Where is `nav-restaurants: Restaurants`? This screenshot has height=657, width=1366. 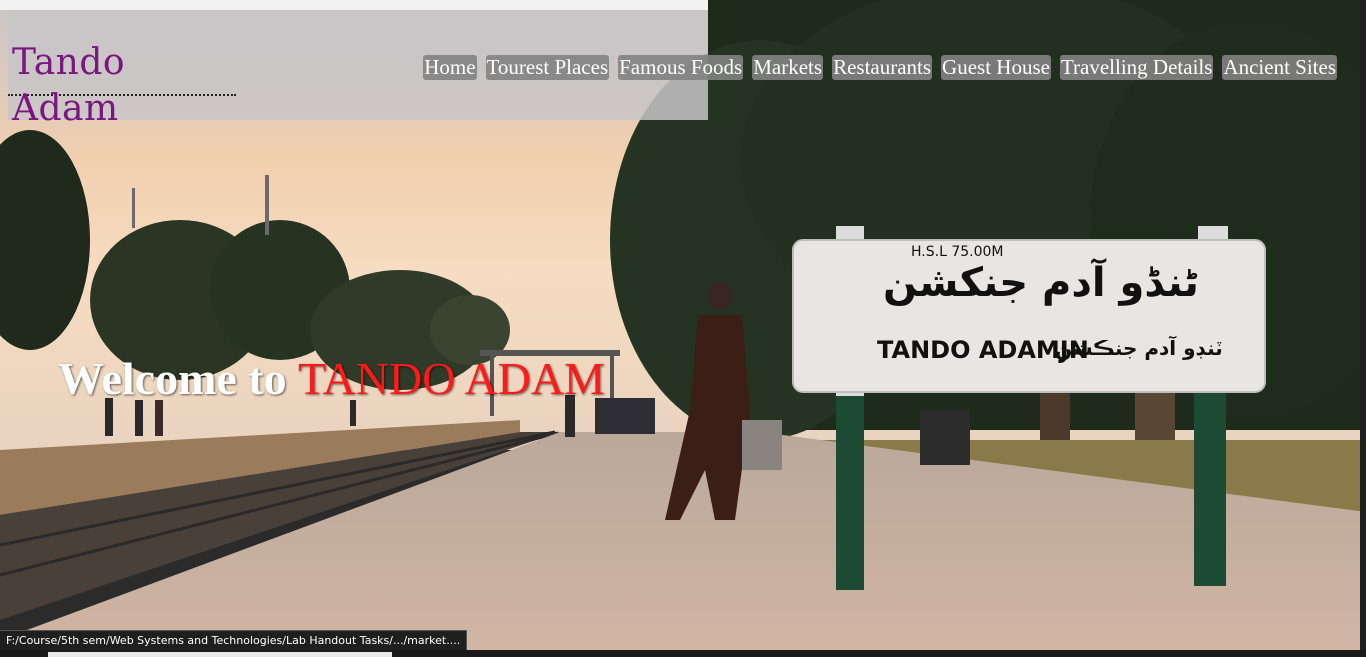
nav-restaurants: Restaurants is located at coordinates (882, 67).